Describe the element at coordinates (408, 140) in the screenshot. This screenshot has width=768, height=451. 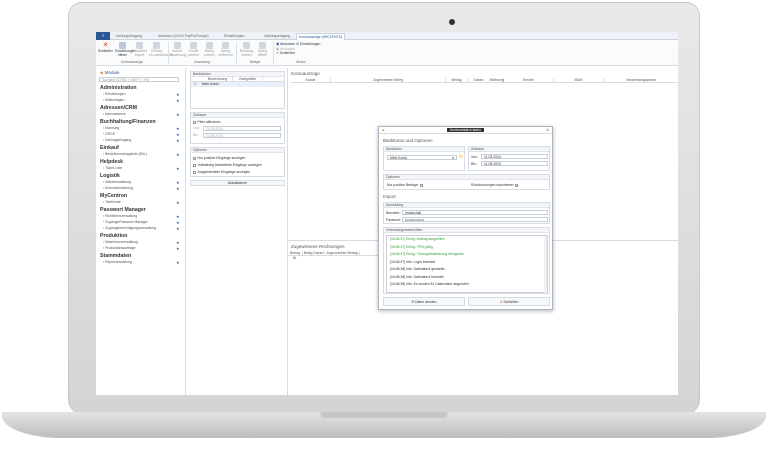
I see `dialog-heading: Bankkonto und Optionen` at that location.